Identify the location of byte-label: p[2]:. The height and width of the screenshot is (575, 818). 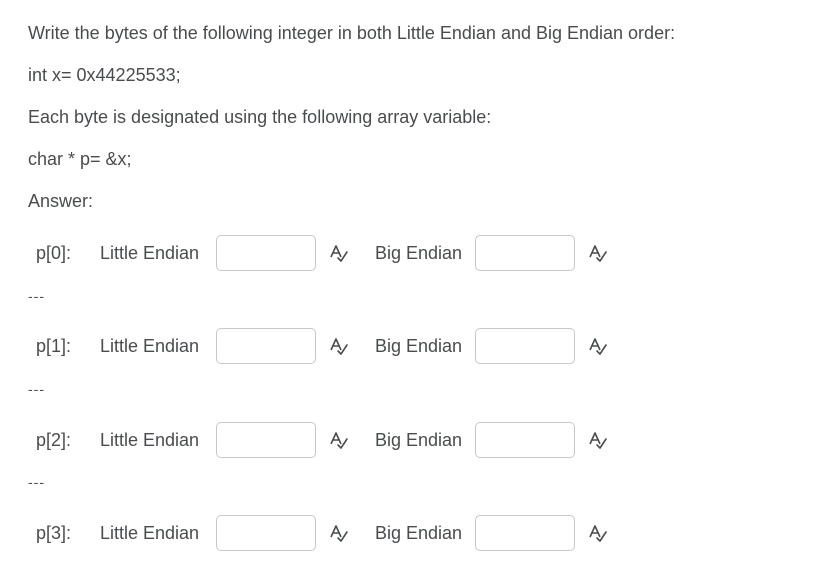
(54, 439).